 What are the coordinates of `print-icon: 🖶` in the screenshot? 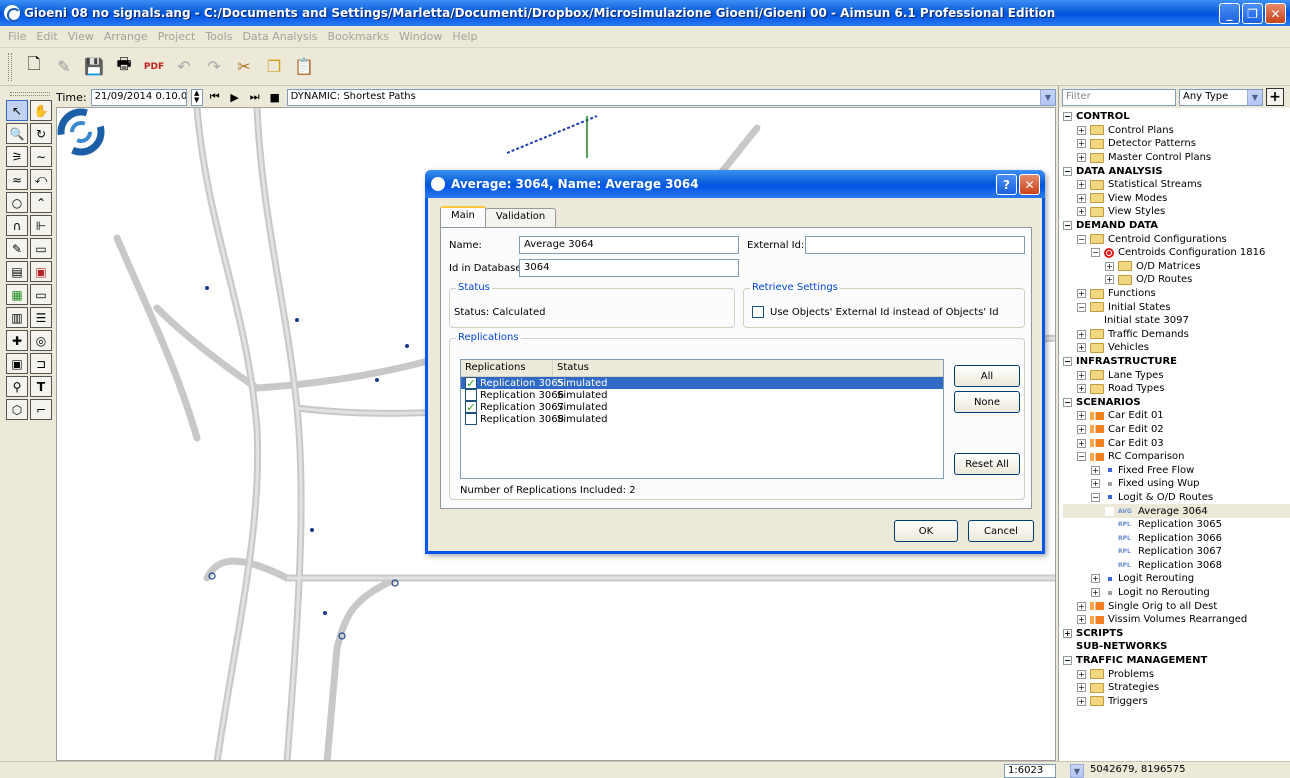 It's located at (124, 66).